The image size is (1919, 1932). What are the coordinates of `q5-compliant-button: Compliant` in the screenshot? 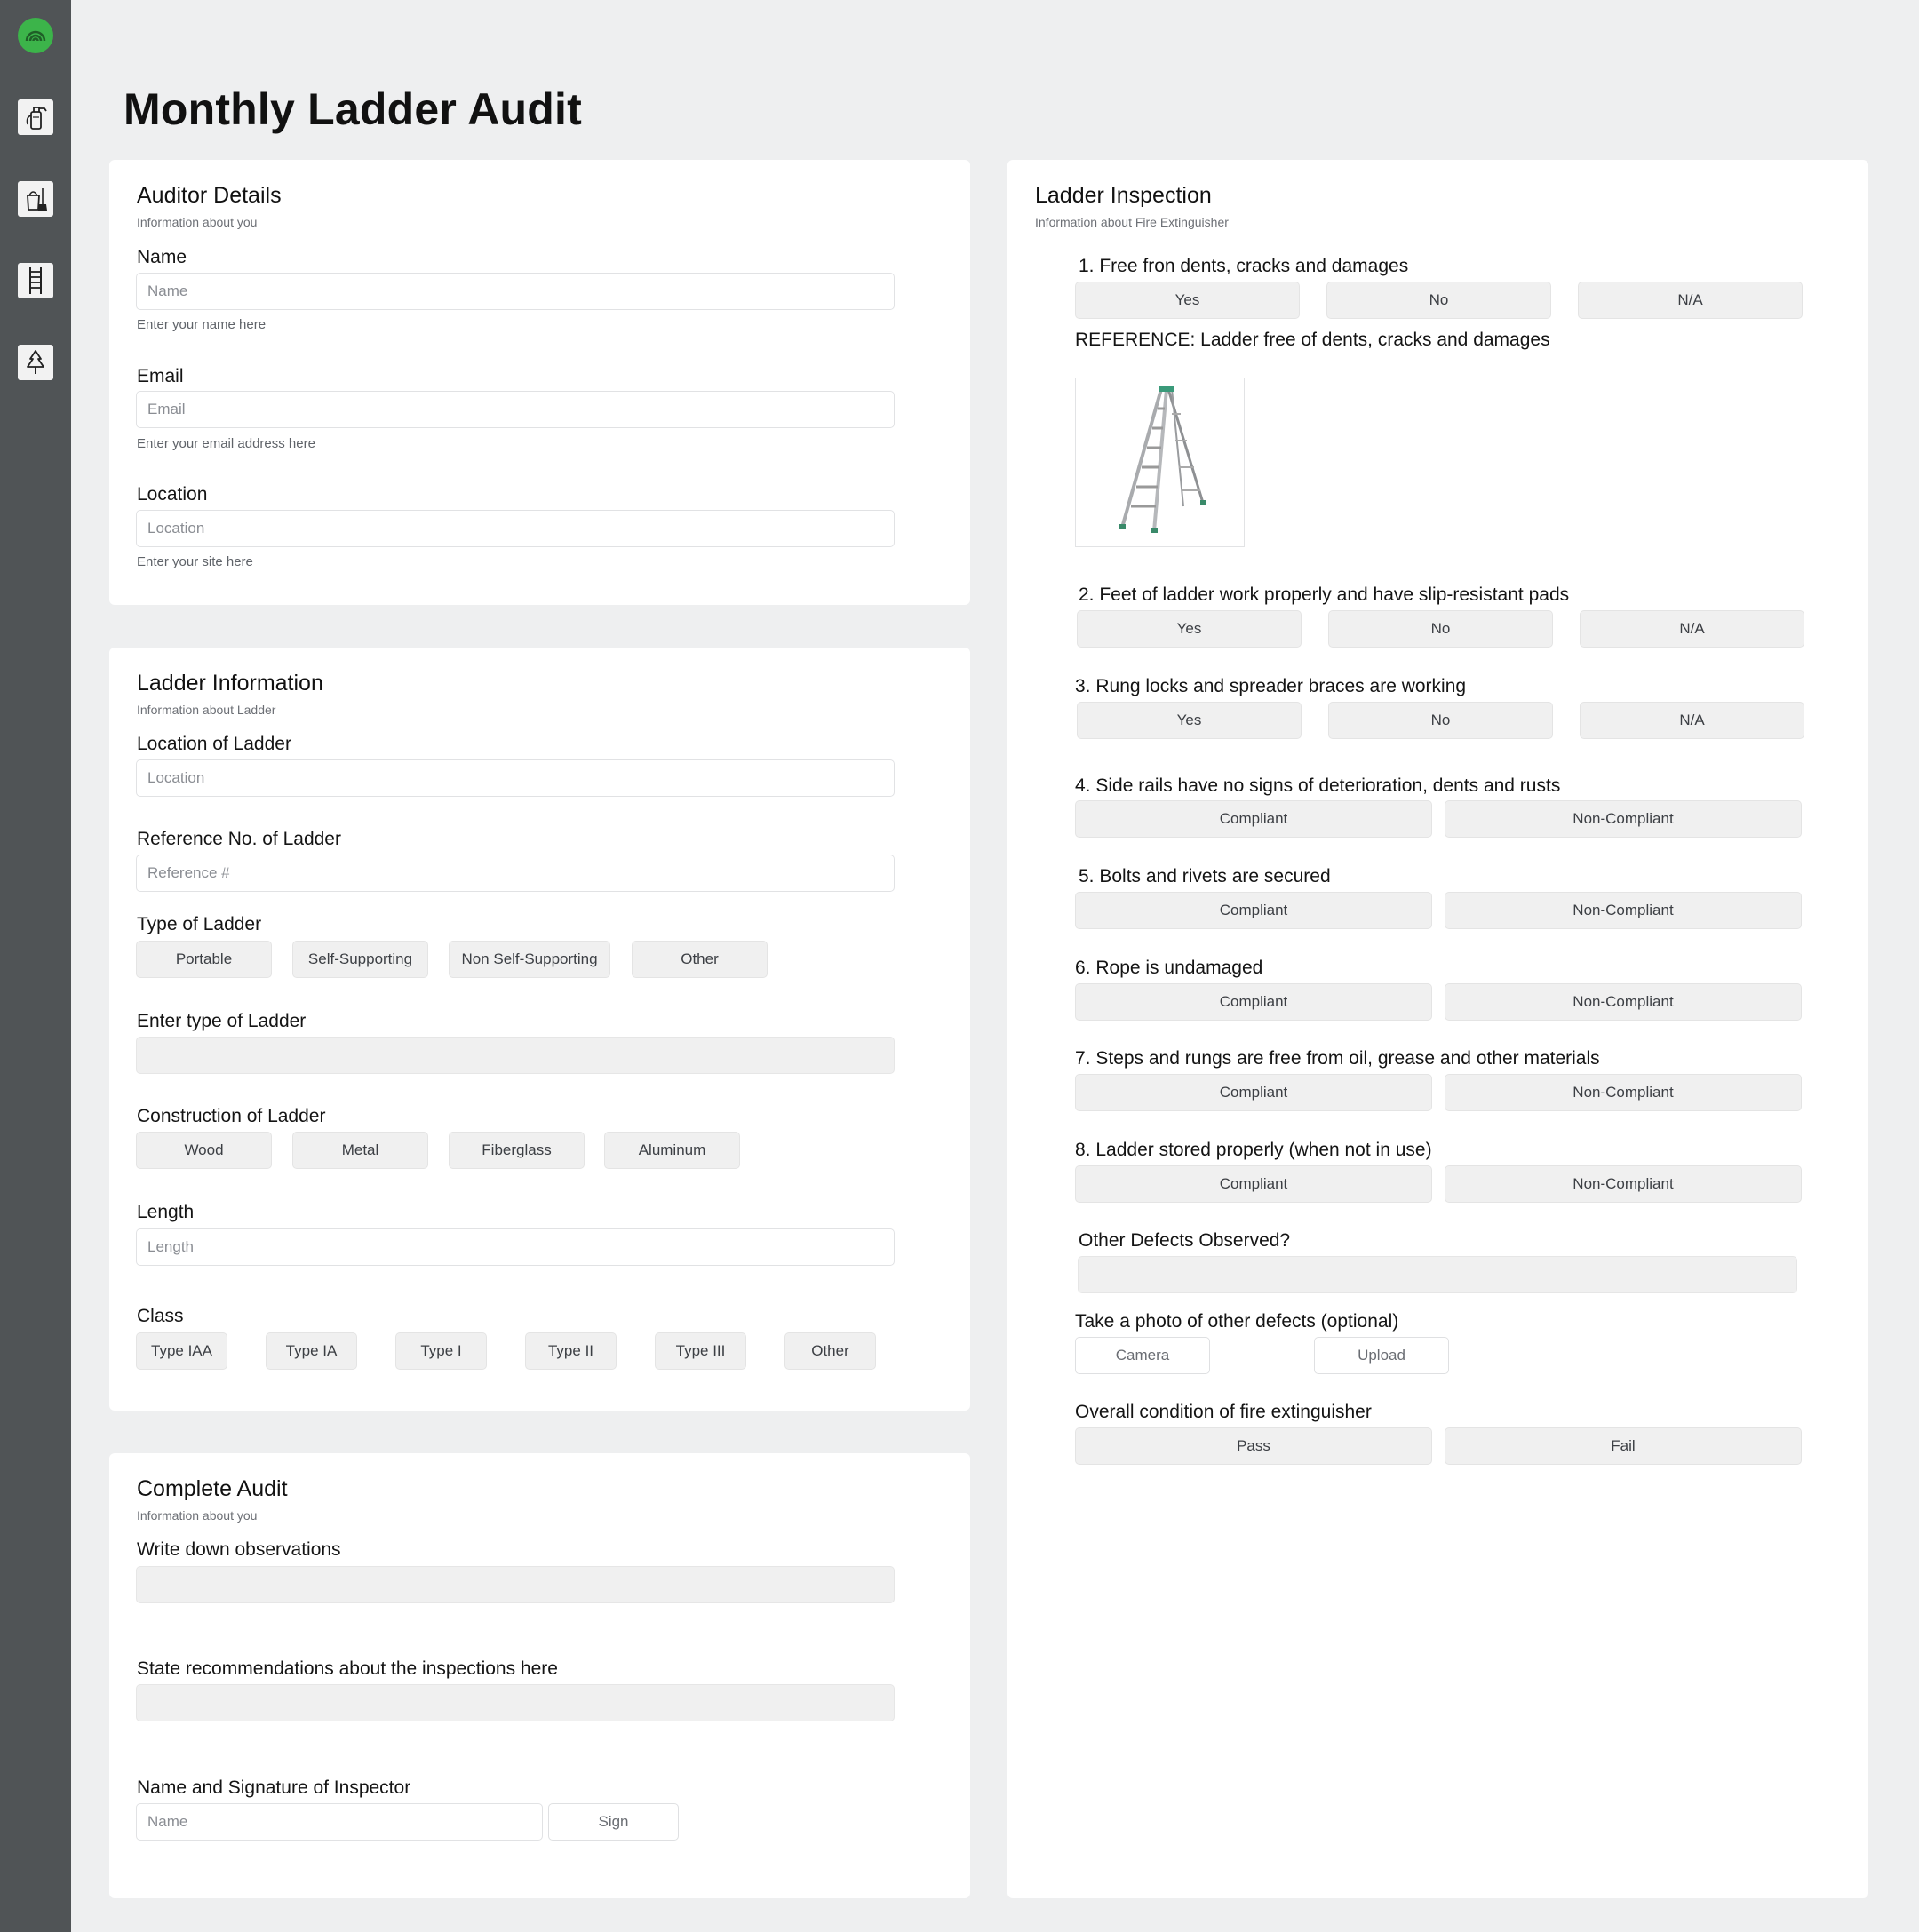 It's located at (1253, 910).